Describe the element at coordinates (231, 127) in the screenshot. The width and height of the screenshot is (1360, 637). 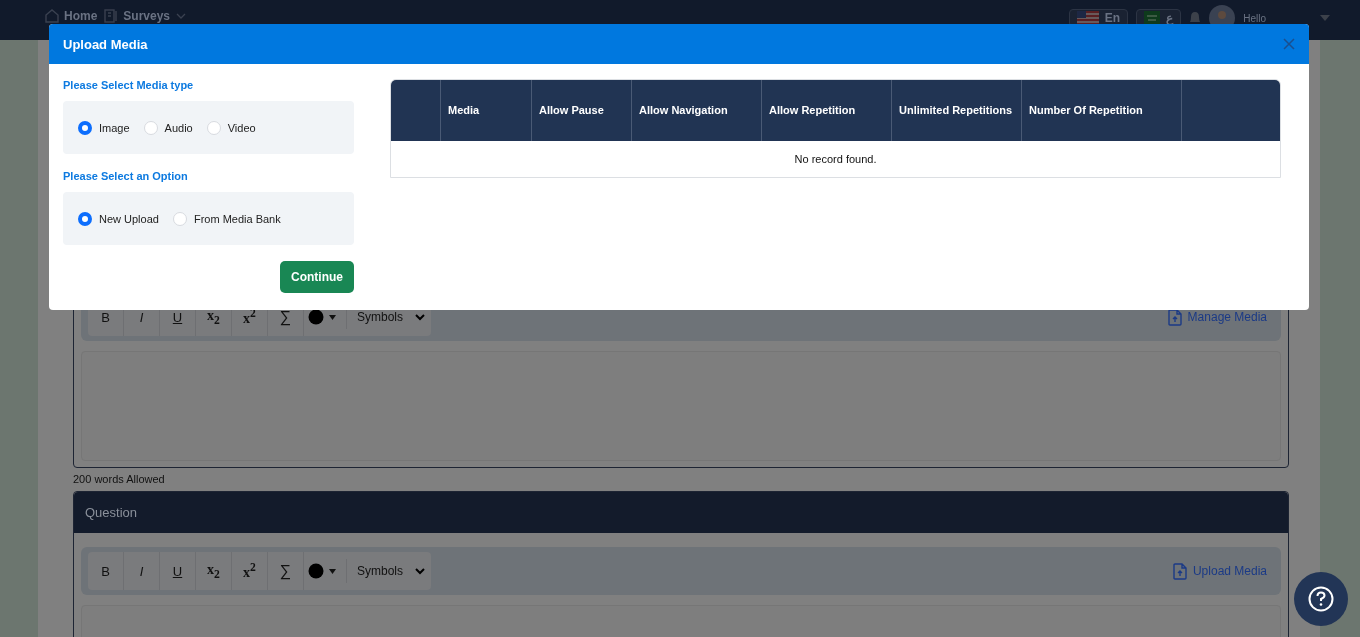
I see `radio-option: Video` at that location.